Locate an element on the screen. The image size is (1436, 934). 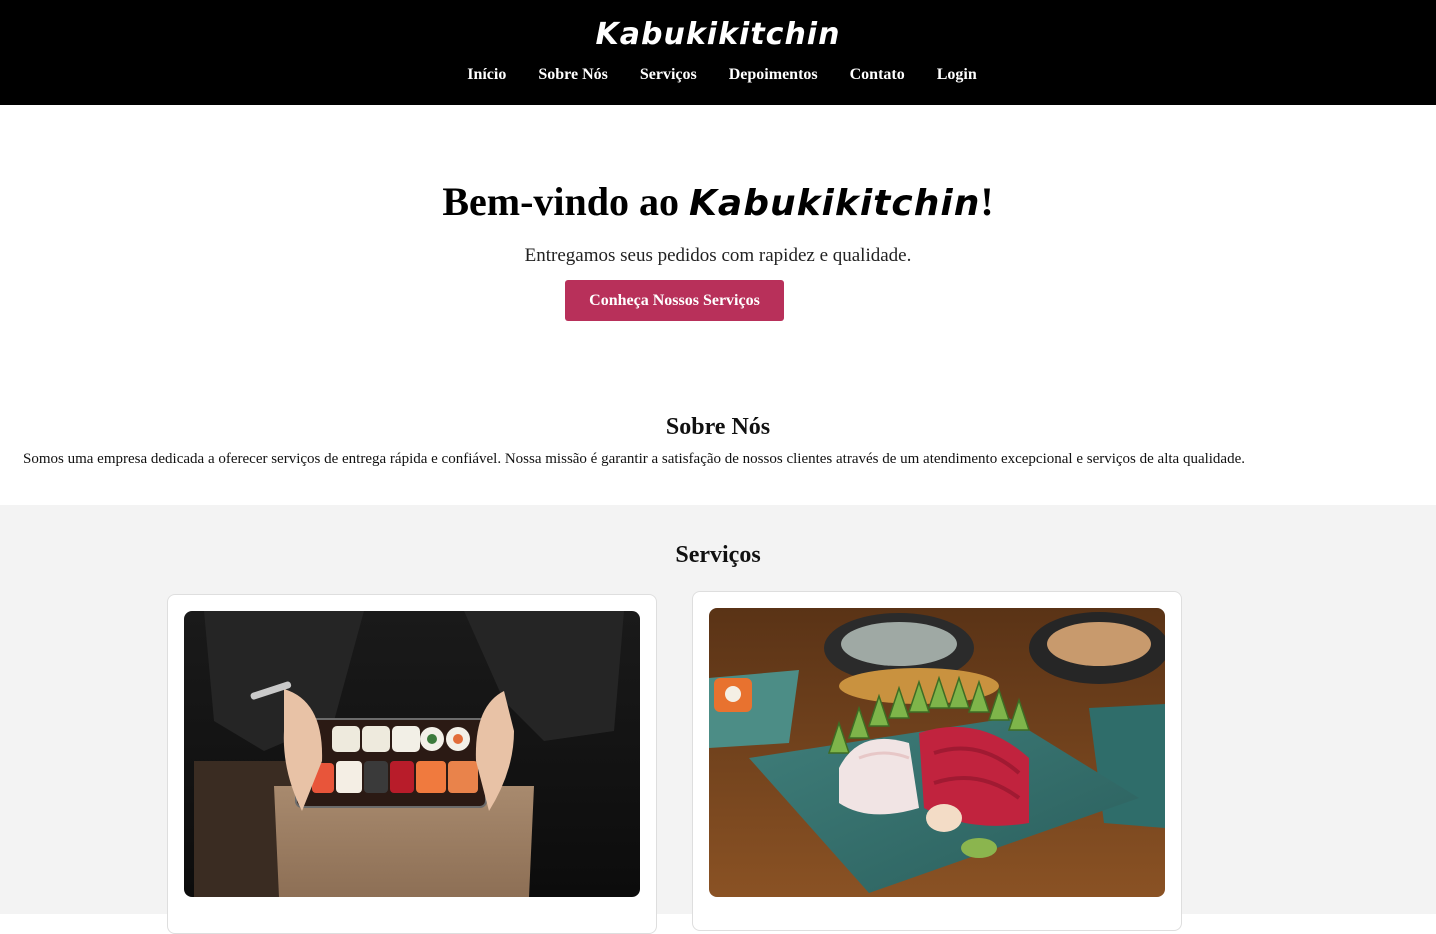
services-cta-button: Conheça Nossos Serviços is located at coordinates (674, 300).